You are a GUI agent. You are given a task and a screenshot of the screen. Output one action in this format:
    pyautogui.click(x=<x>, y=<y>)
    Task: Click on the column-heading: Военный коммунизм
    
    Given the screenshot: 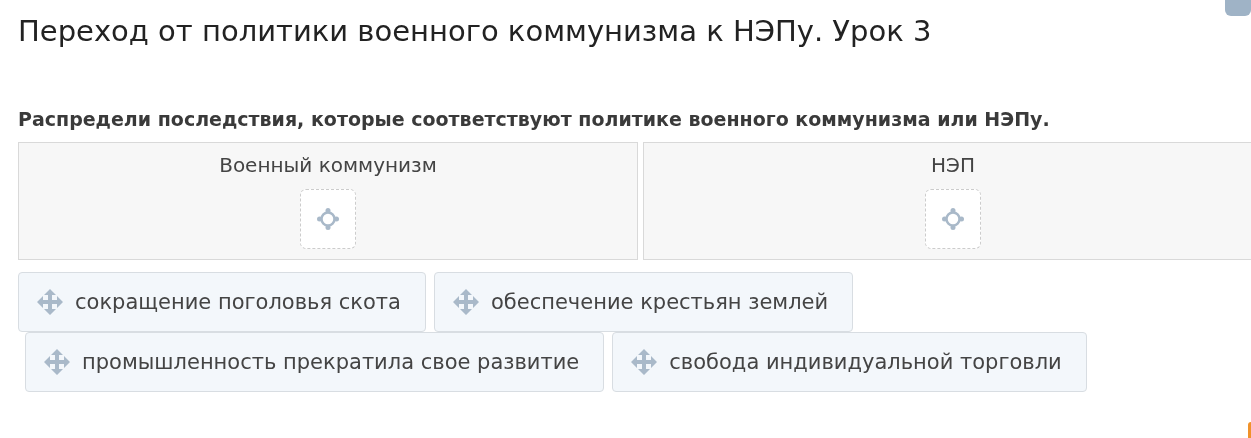 What is the action you would take?
    pyautogui.click(x=328, y=165)
    